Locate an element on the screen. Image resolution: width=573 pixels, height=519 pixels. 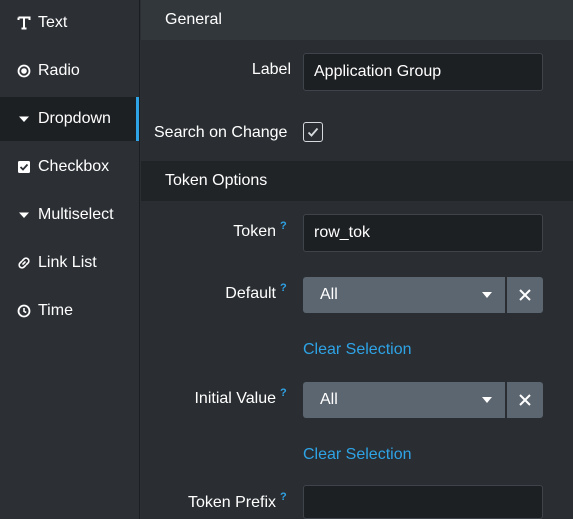
sidebar-item-multiselect: Multiselect is located at coordinates (69, 215).